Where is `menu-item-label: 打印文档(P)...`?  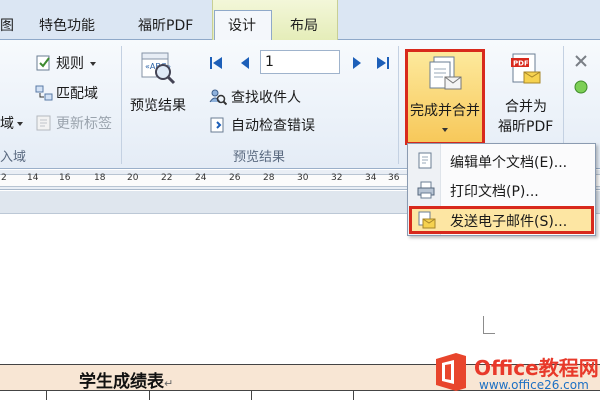 menu-item-label: 打印文档(P)... is located at coordinates (494, 192).